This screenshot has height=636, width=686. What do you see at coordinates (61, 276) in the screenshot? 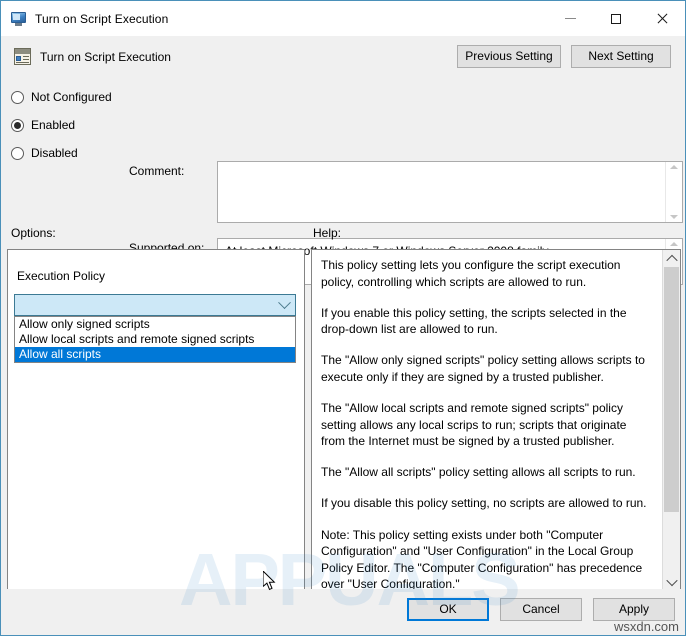
I see `execution-policy-label: Execution Policy` at bounding box center [61, 276].